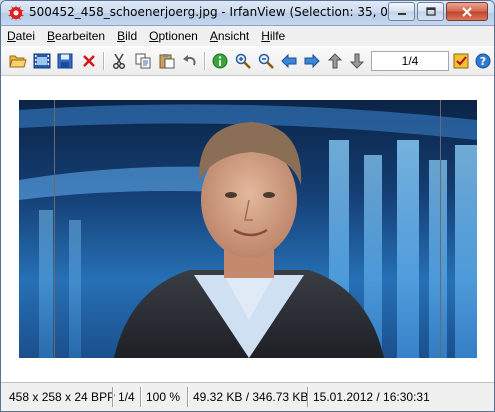 Image resolution: width=495 pixels, height=412 pixels. Describe the element at coordinates (163, 397) in the screenshot. I see `status-zoom: 100 %` at that location.